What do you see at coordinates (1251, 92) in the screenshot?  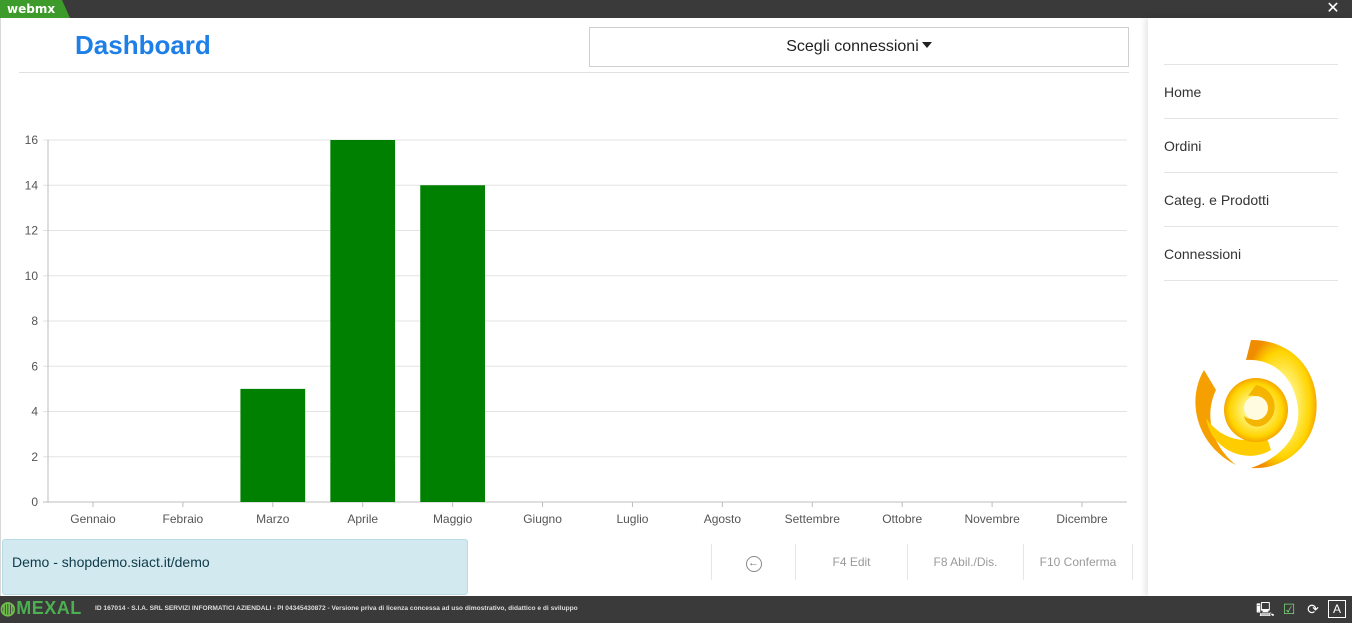 I see `sidebar-item-home: Home` at bounding box center [1251, 92].